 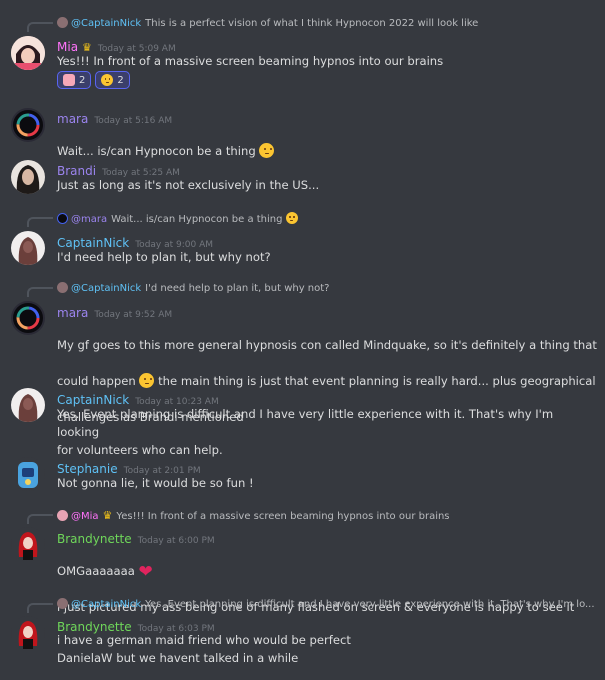 What do you see at coordinates (107, 515) in the screenshot?
I see `crown-icon: ♛` at bounding box center [107, 515].